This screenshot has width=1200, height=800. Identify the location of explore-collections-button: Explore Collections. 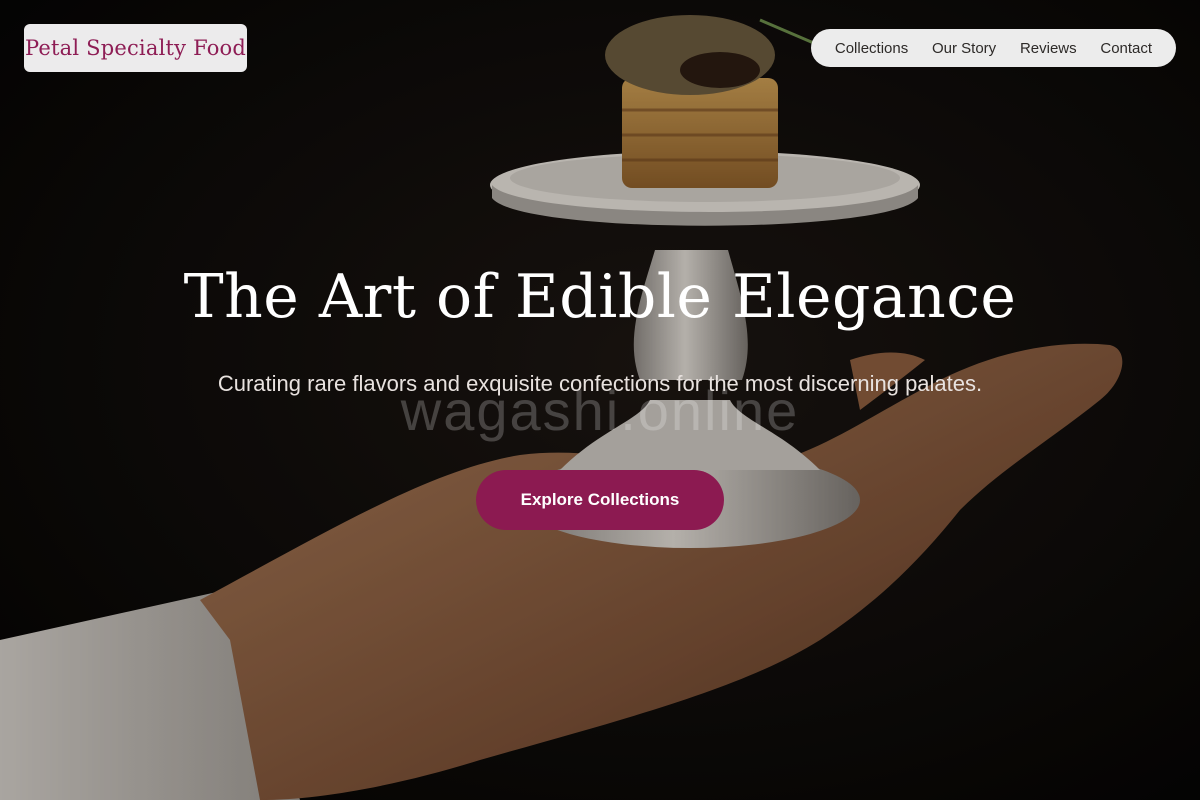
(600, 500).